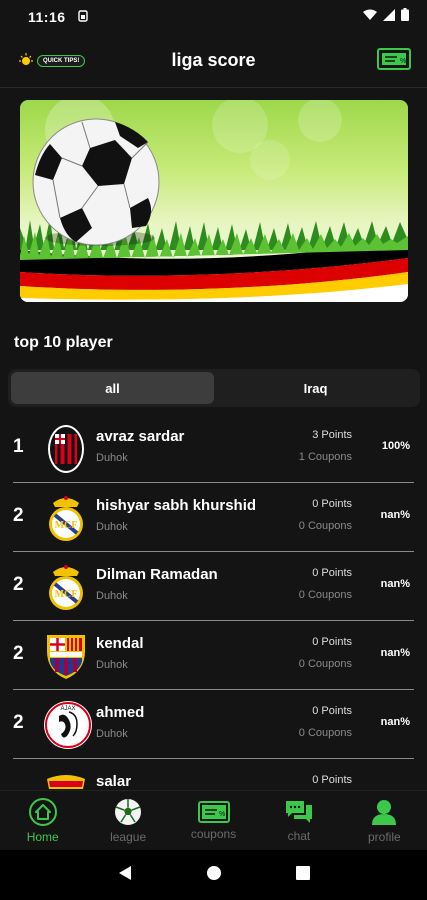 The image size is (427, 900). I want to click on bottom-nav: Home league % coupons chat profile, so click(213, 820).